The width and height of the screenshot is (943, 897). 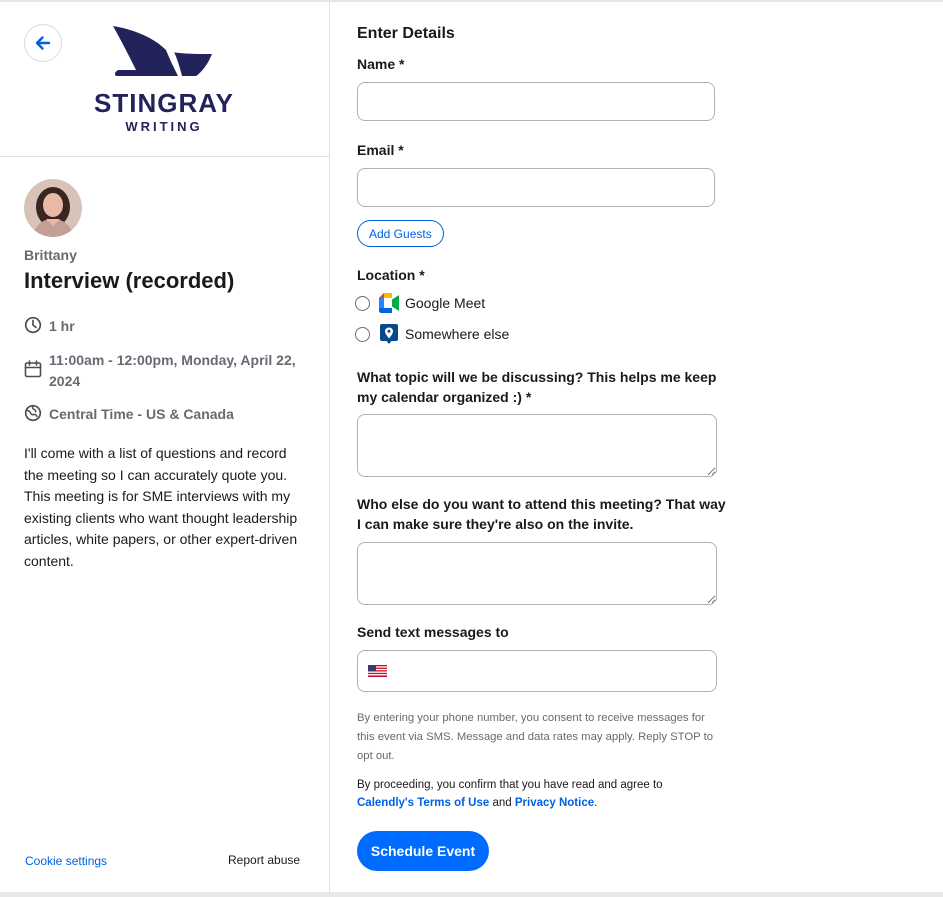 I want to click on legal-suffix: ., so click(x=596, y=803).